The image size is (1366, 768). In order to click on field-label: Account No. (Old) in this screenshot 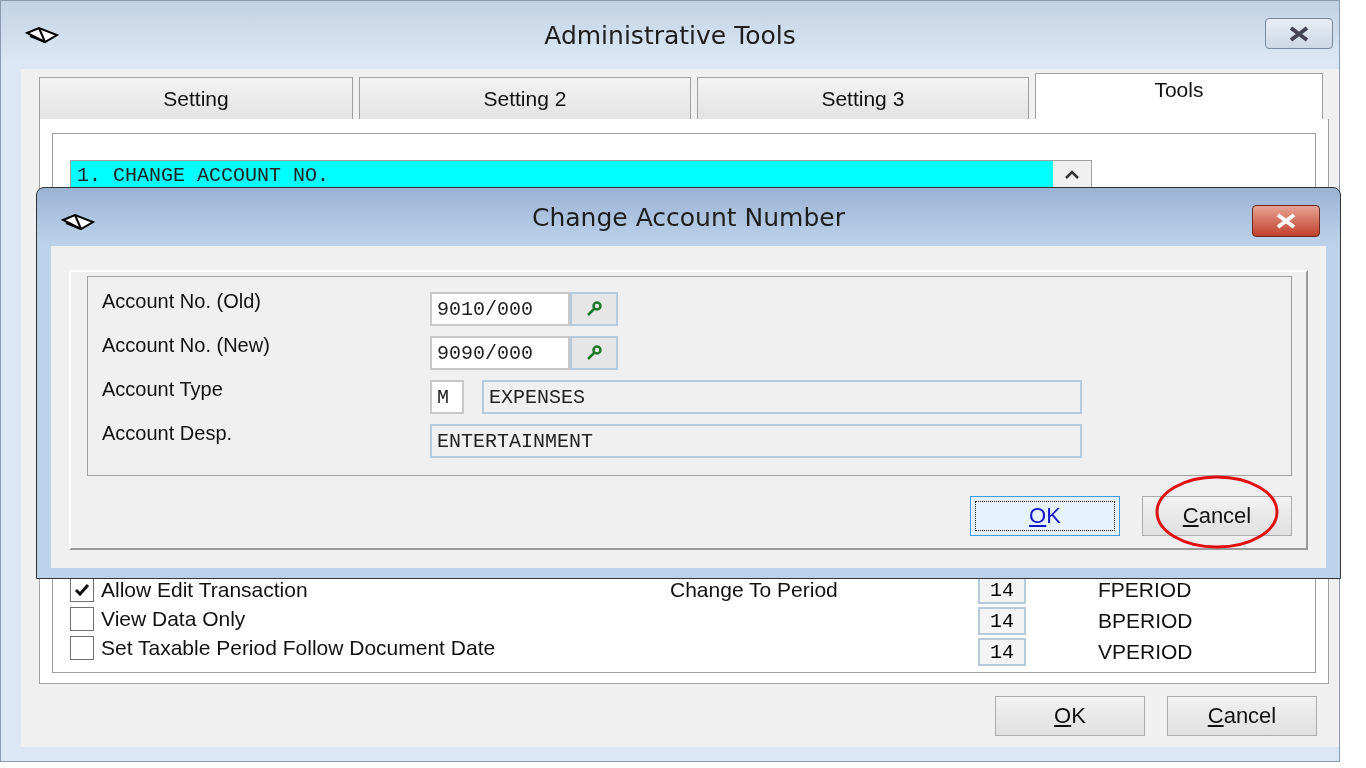, I will do `click(182, 301)`.